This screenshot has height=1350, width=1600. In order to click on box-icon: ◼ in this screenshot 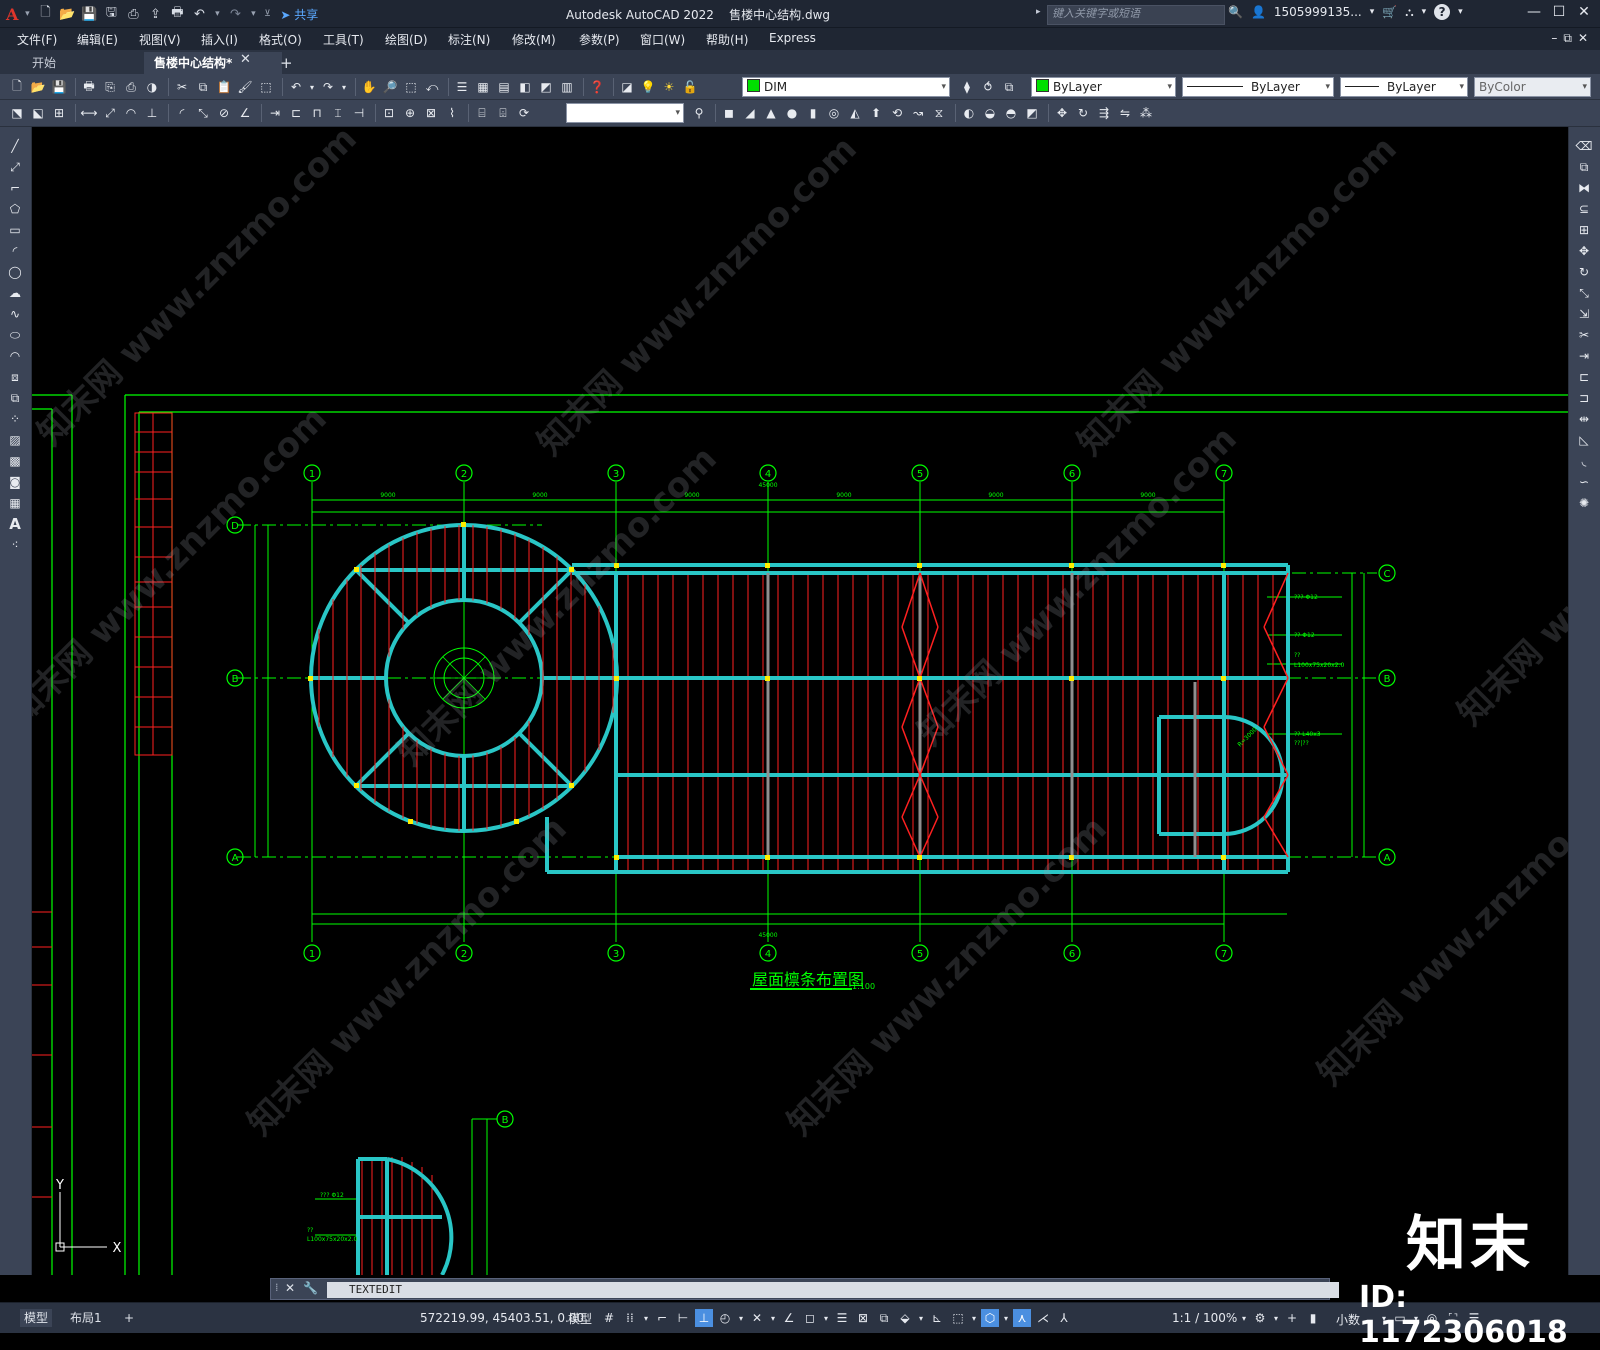, I will do `click(729, 113)`.